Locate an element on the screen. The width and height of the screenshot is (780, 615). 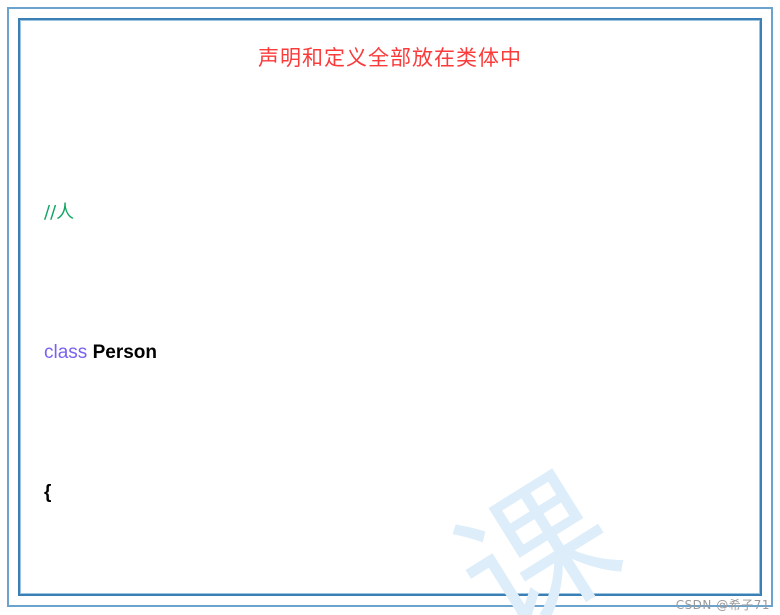
code-line-comment-person: //人 is located at coordinates (400, 212).